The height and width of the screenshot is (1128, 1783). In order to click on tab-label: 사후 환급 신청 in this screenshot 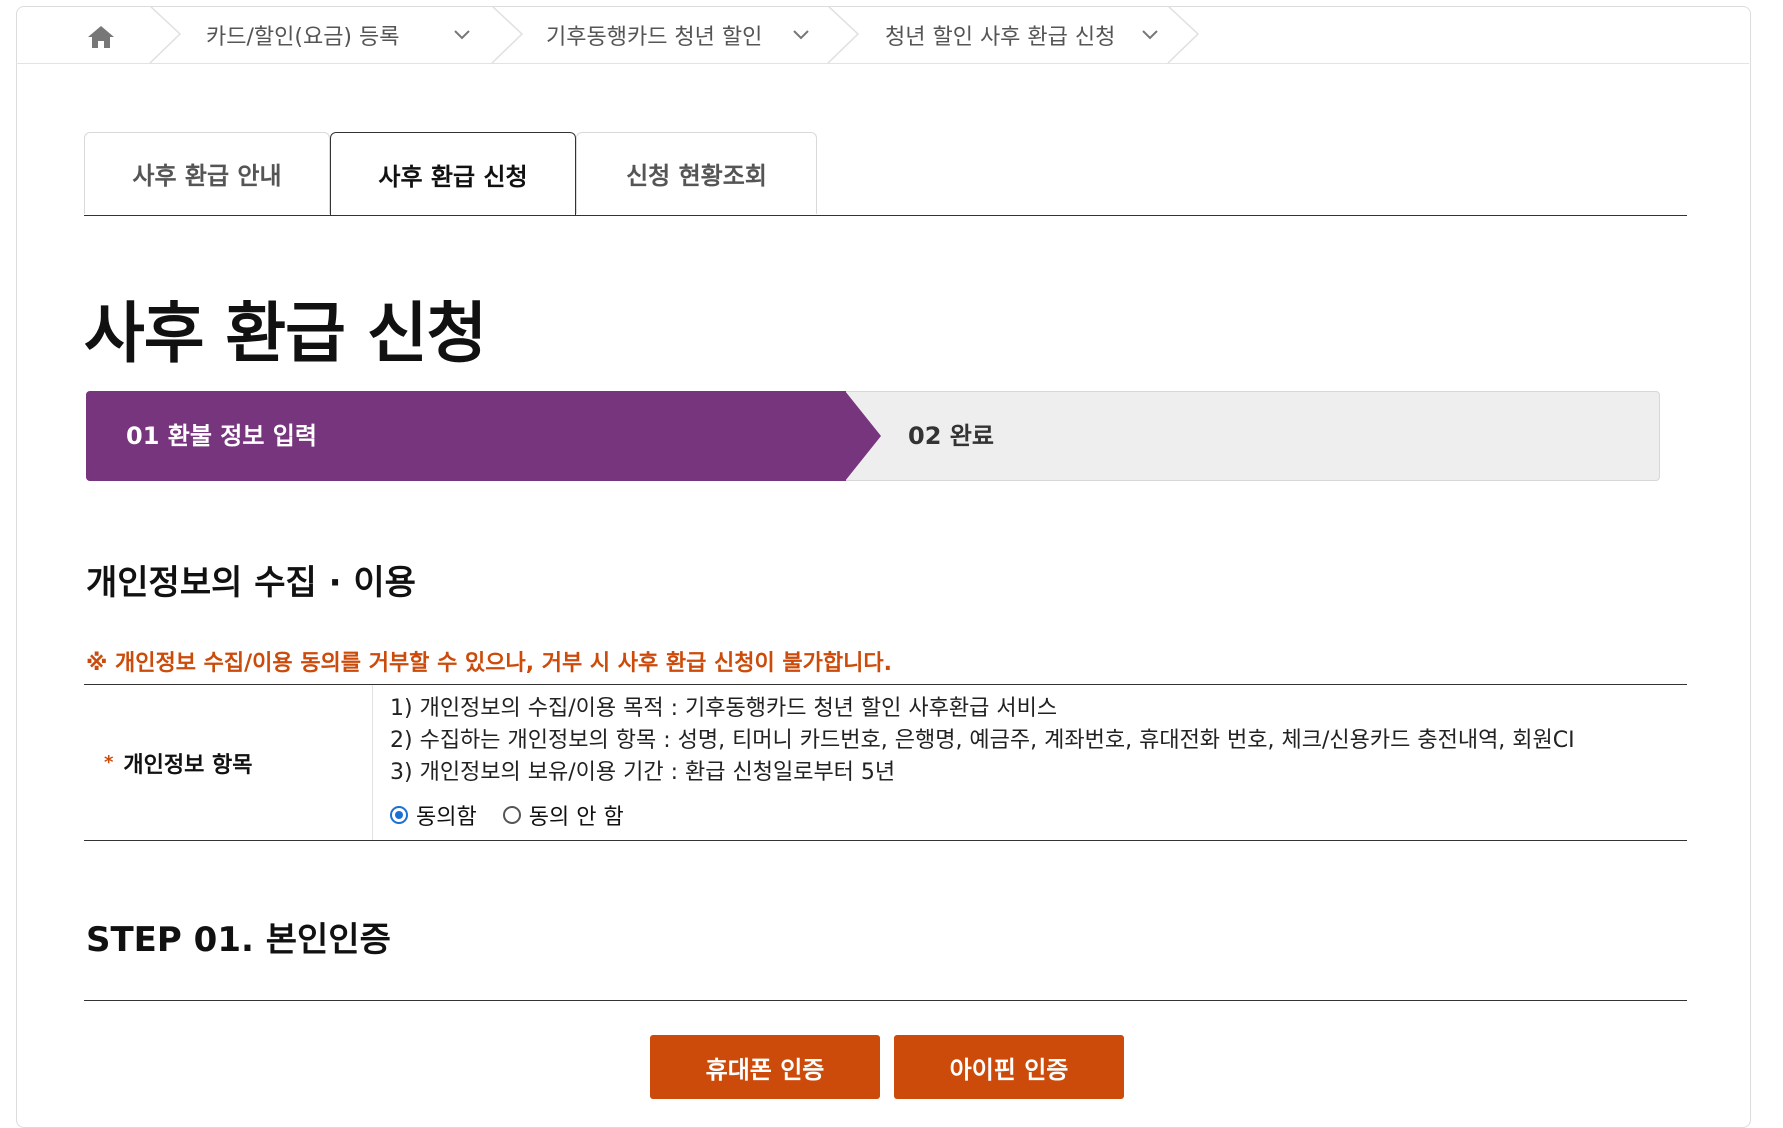, I will do `click(453, 176)`.